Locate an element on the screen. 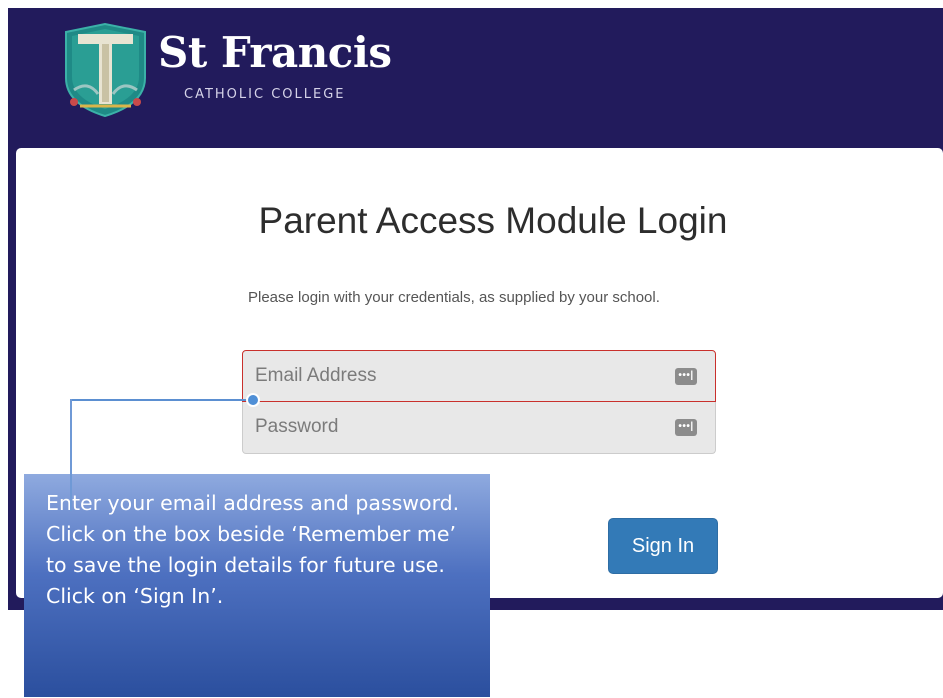  page-title: Parent Access Module Login is located at coordinates (493, 220).